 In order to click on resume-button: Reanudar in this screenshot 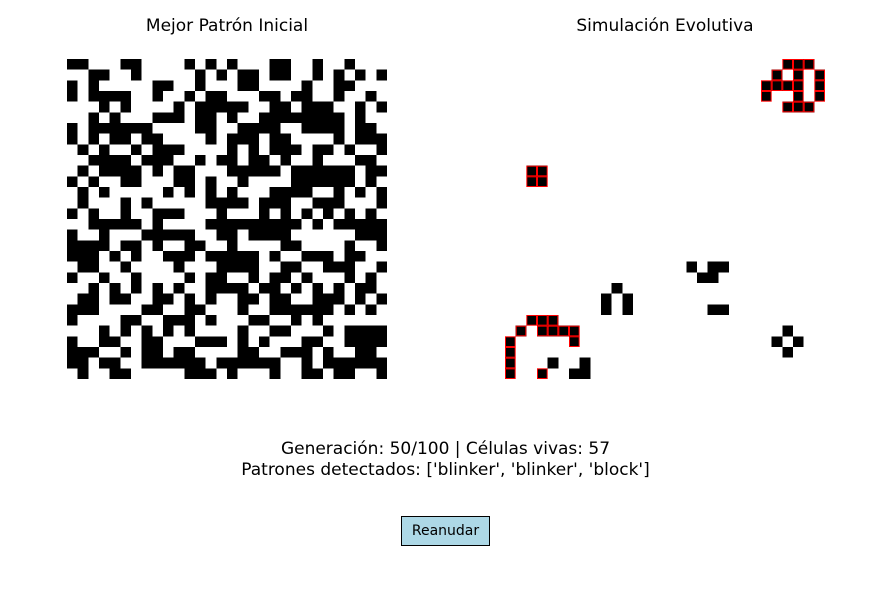, I will do `click(445, 531)`.